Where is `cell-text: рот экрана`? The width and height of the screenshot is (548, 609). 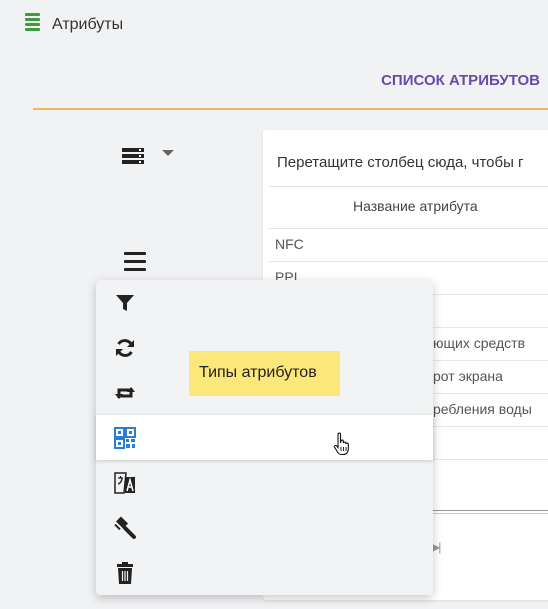 cell-text: рот экрана is located at coordinates (468, 376).